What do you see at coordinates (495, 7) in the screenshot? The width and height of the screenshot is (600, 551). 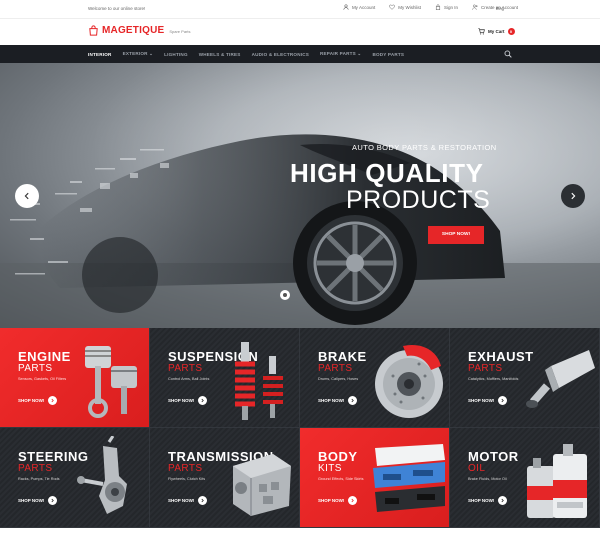 I see `create-account-link: Create an Account` at bounding box center [495, 7].